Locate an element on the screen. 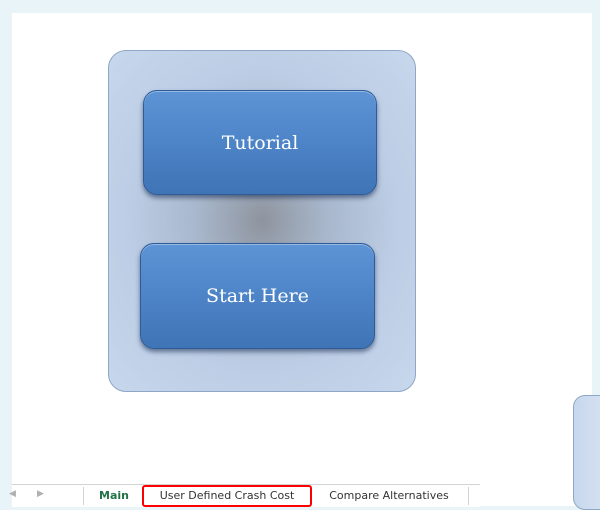  tab-main: Main is located at coordinates (114, 496).